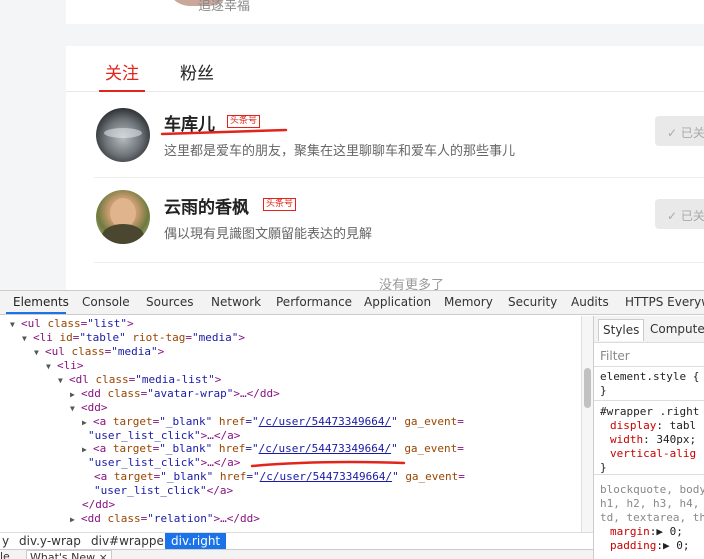 The width and height of the screenshot is (704, 559). Describe the element at coordinates (5, 554) in the screenshot. I see `drawer-tab-console: le` at that location.